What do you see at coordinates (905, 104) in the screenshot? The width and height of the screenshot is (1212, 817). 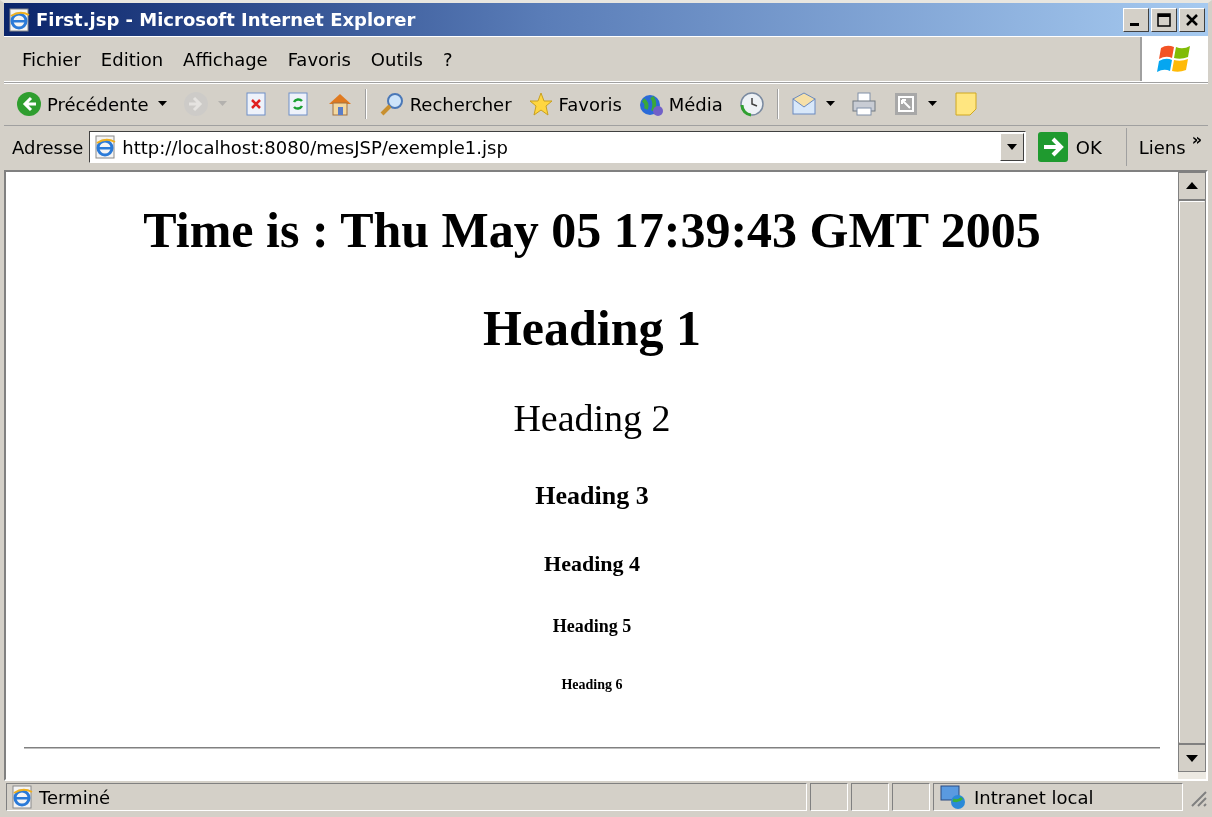 I see `fullscreen-icon` at bounding box center [905, 104].